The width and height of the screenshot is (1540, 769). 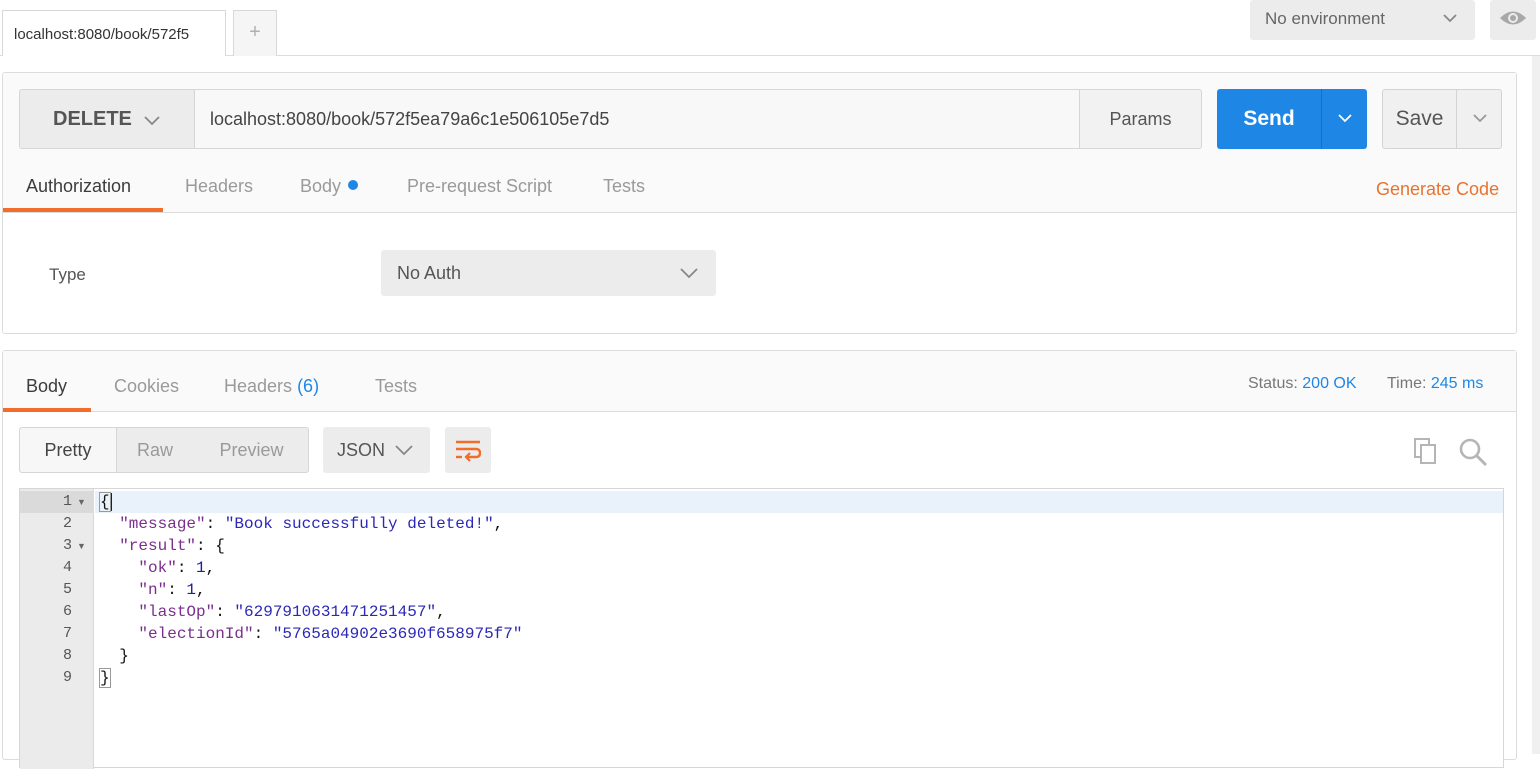 I want to click on headers-count-badge: (6), so click(x=308, y=386).